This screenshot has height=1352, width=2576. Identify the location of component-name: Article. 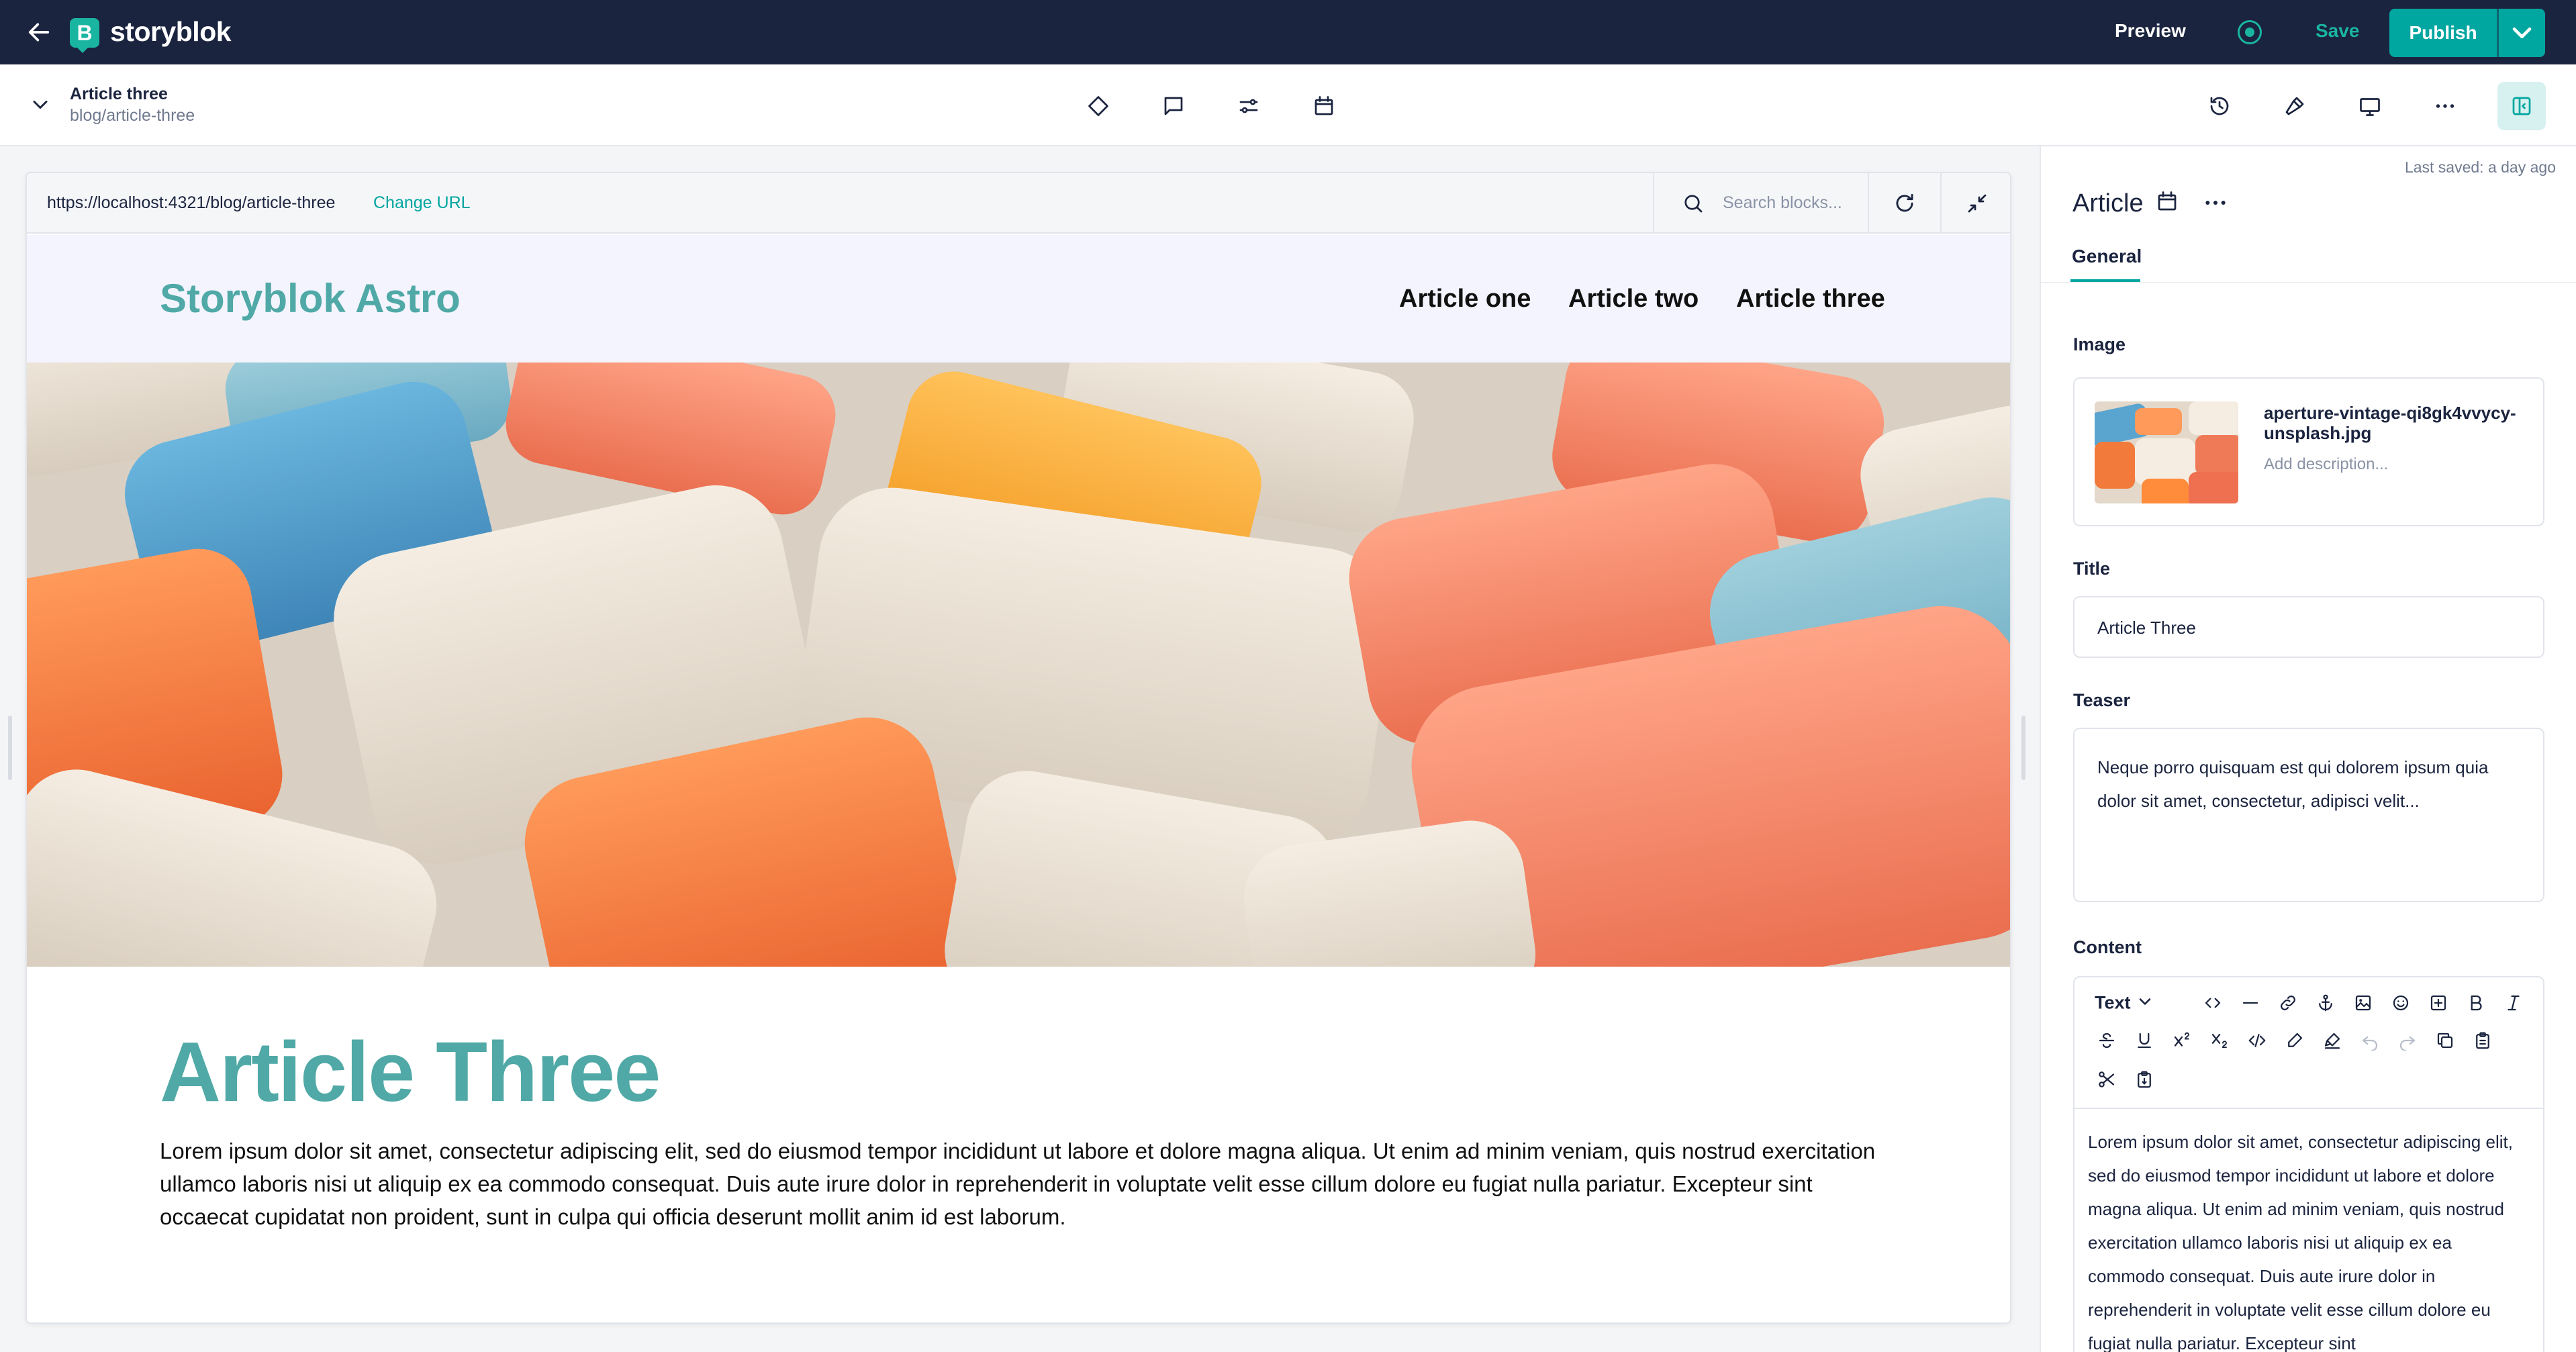
(2108, 203).